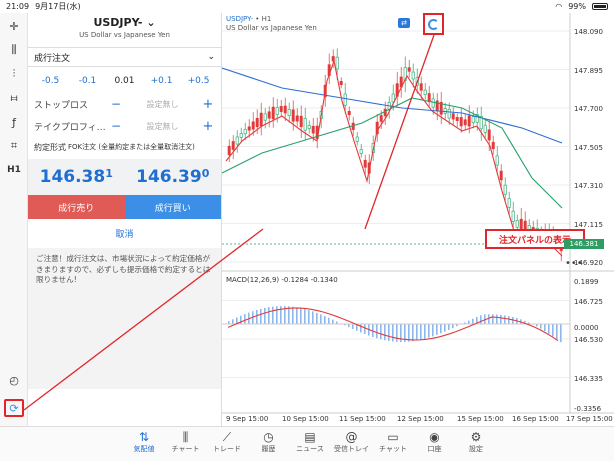 This screenshot has height=461, width=614. What do you see at coordinates (393, 437) in the screenshot?
I see `chat-icon: ▭` at bounding box center [393, 437].